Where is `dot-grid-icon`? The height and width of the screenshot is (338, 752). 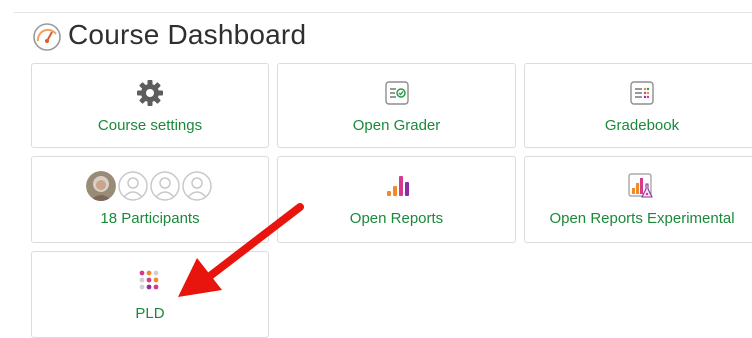 dot-grid-icon is located at coordinates (150, 281).